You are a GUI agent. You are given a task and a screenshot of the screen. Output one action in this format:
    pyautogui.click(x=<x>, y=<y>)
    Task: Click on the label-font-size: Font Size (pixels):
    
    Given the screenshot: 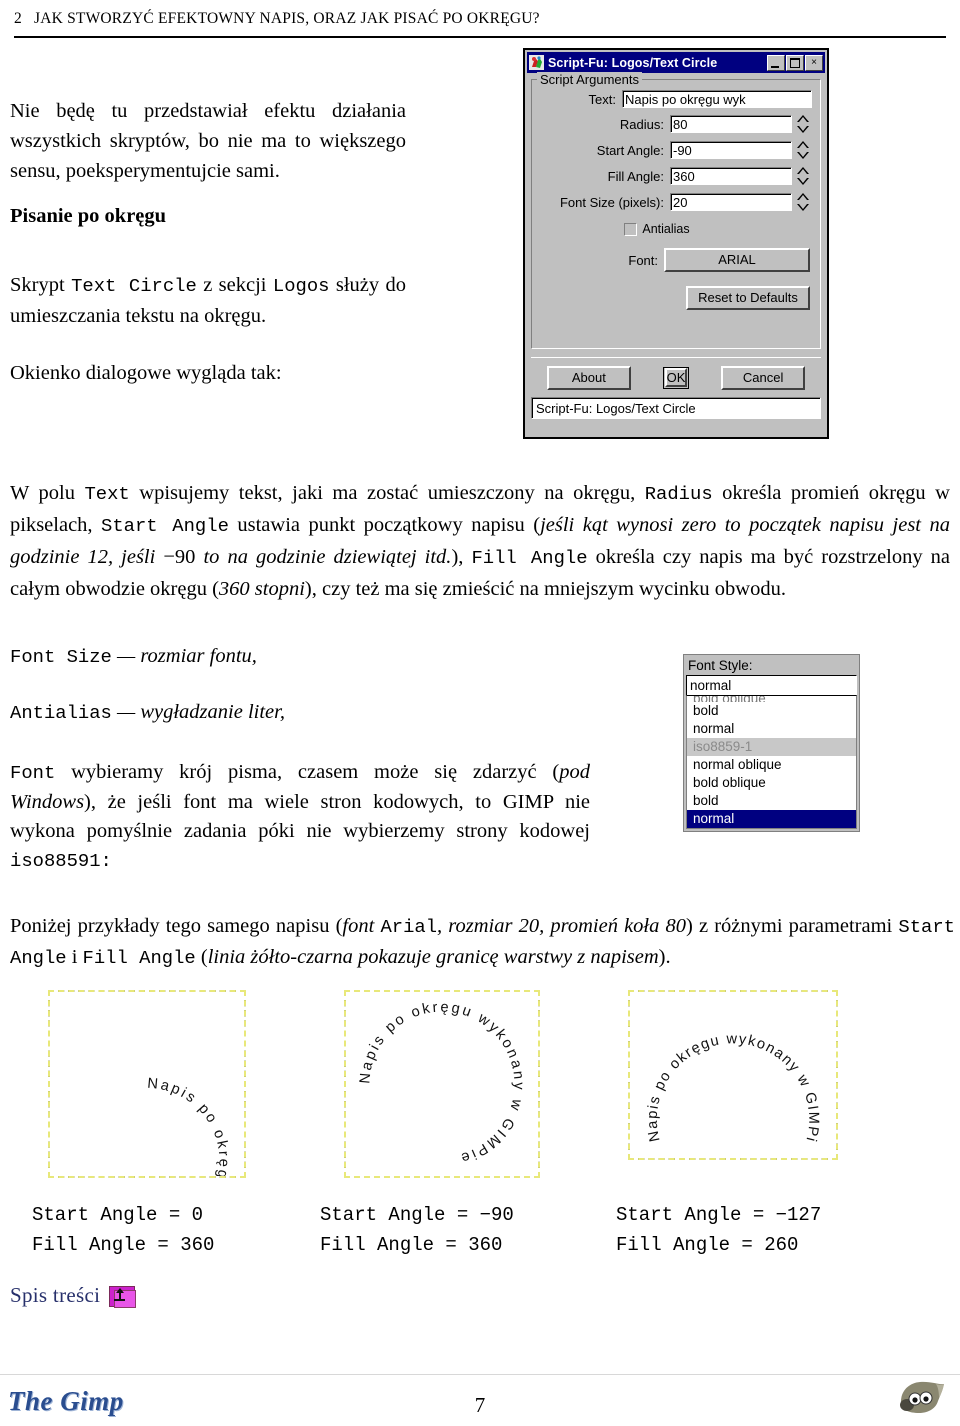 What is the action you would take?
    pyautogui.click(x=611, y=202)
    